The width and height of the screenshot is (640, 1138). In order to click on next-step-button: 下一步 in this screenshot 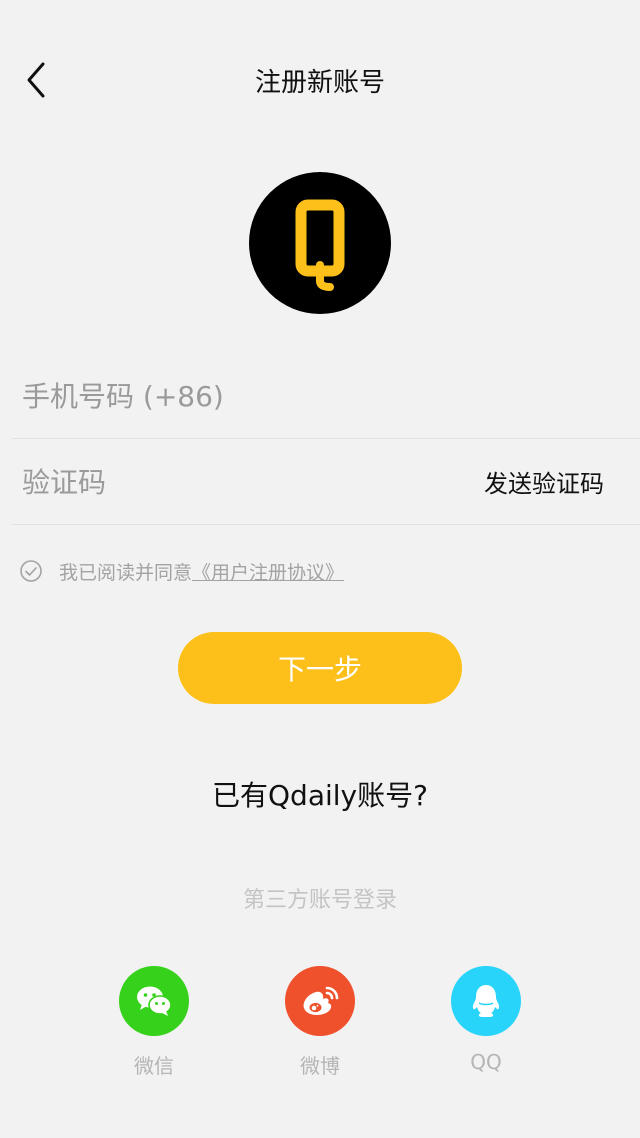, I will do `click(320, 668)`.